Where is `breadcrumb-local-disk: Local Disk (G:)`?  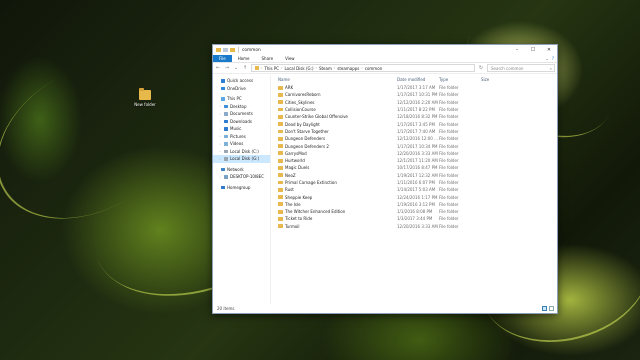 breadcrumb-local-disk: Local Disk (G:) is located at coordinates (298, 68).